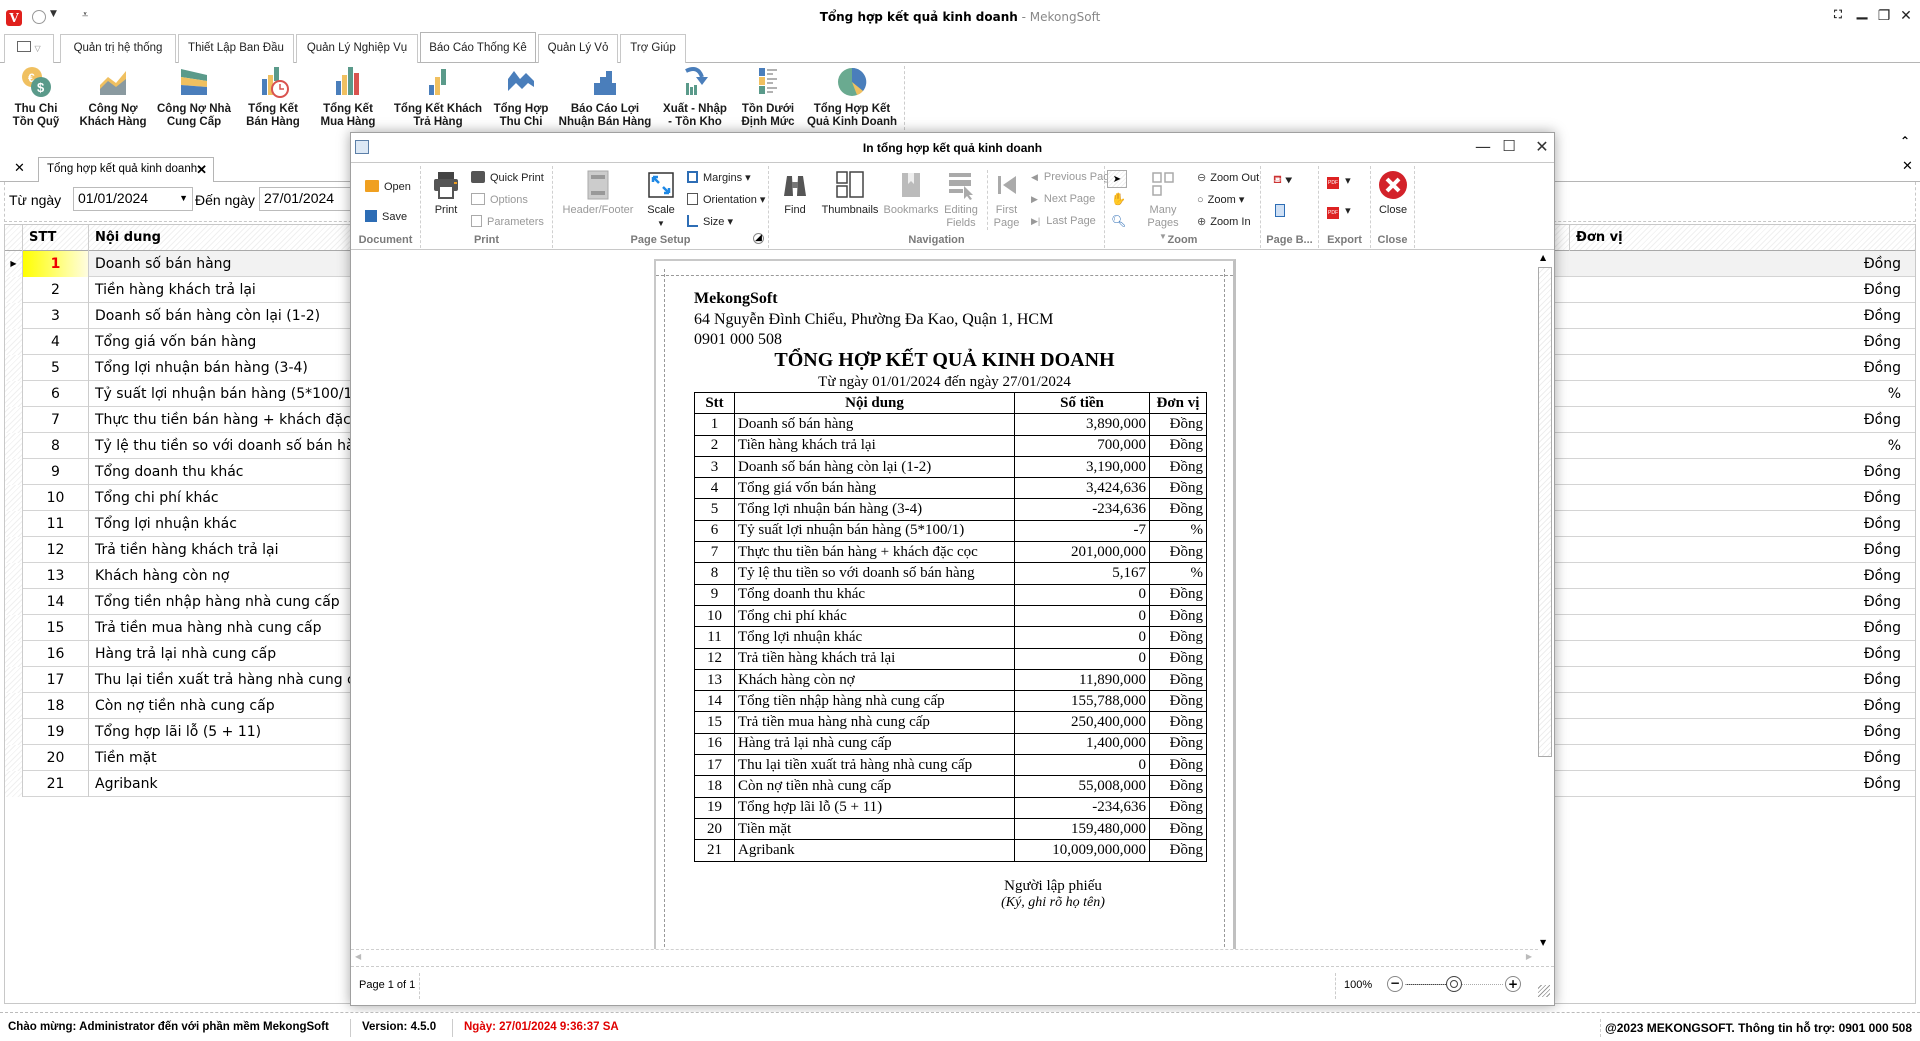 The height and width of the screenshot is (1041, 1920). I want to click on cong-no-khach-hang-button: Công Nợ Khách Hàng, so click(113, 97).